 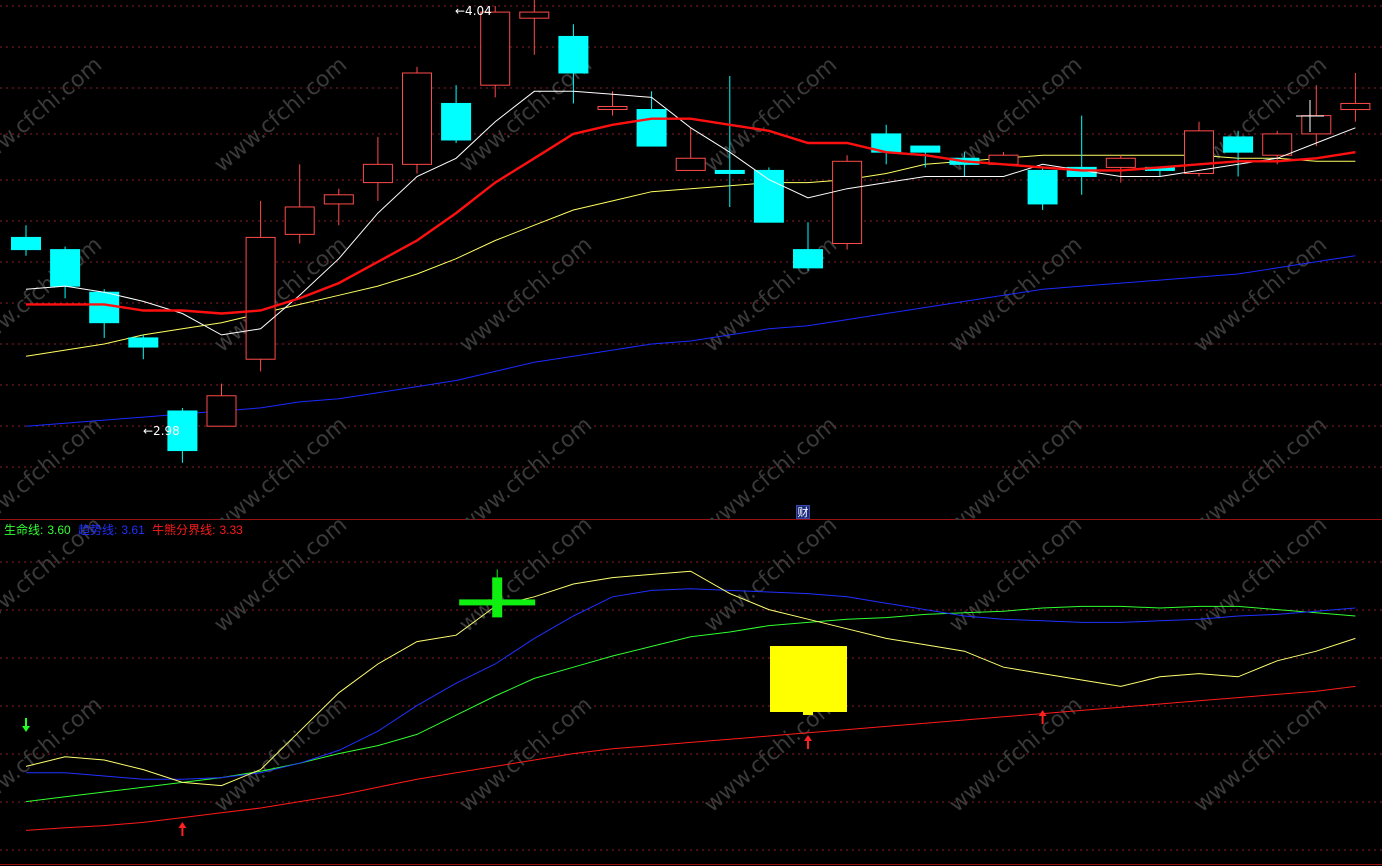 What do you see at coordinates (161, 431) in the screenshot?
I see `low-price-marker: ←2.98` at bounding box center [161, 431].